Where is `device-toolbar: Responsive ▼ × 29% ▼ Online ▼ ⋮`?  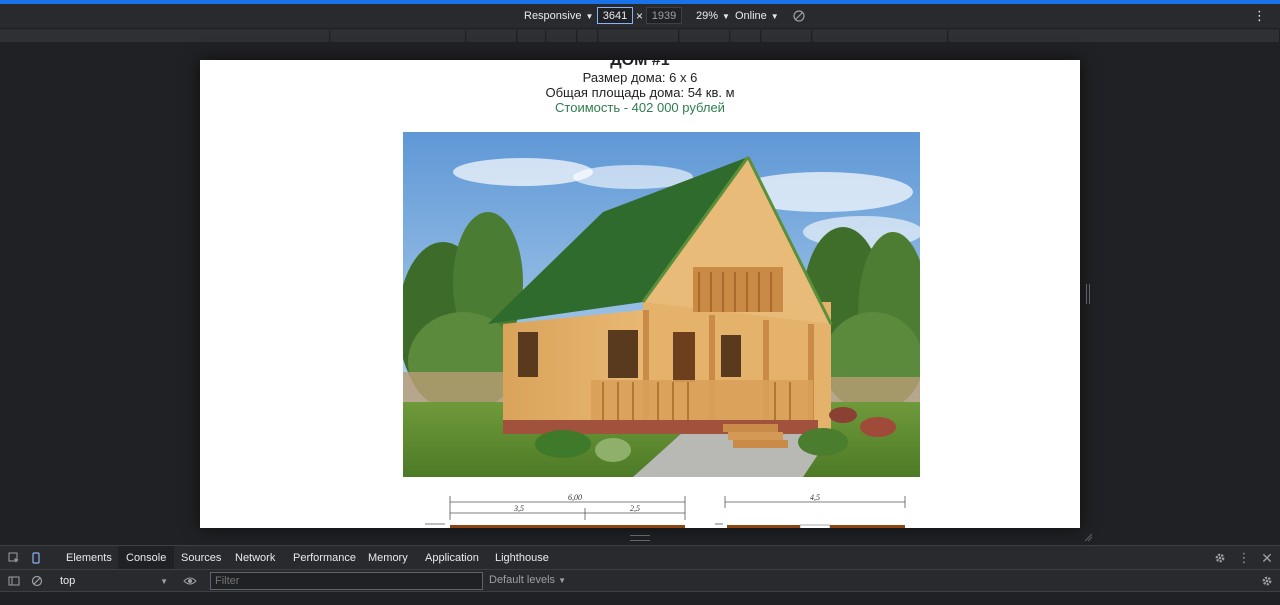
device-toolbar: Responsive ▼ × 29% ▼ Online ▼ ⋮ is located at coordinates (640, 16).